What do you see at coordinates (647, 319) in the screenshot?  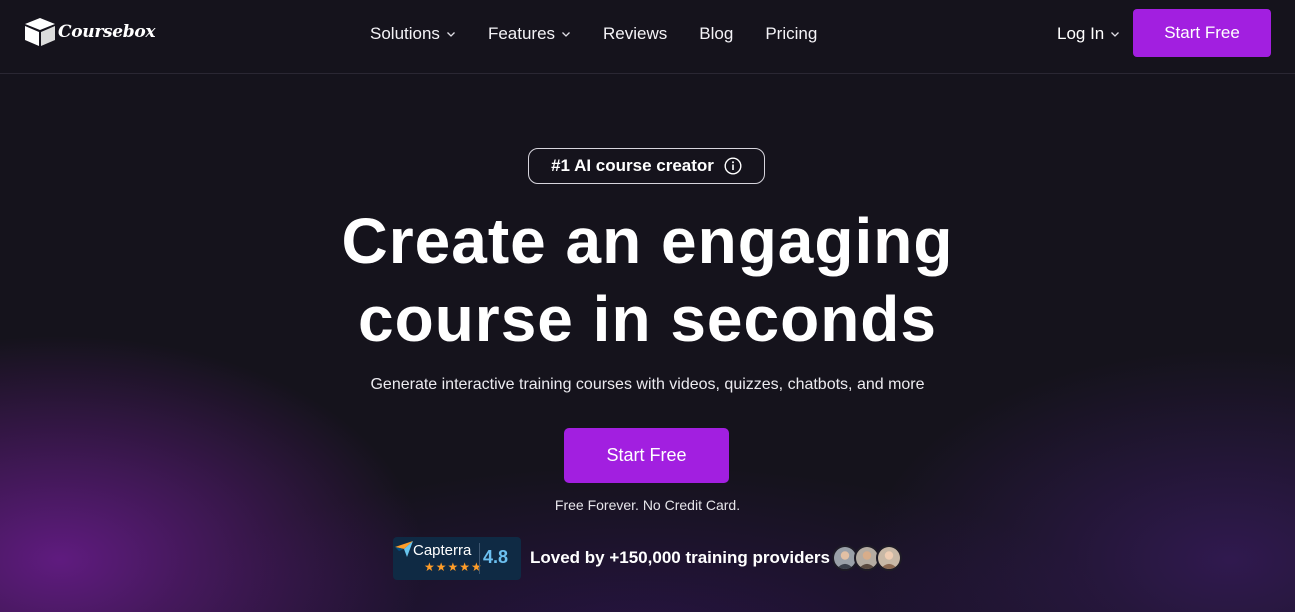 I see `headline-line-2: course in seconds` at bounding box center [647, 319].